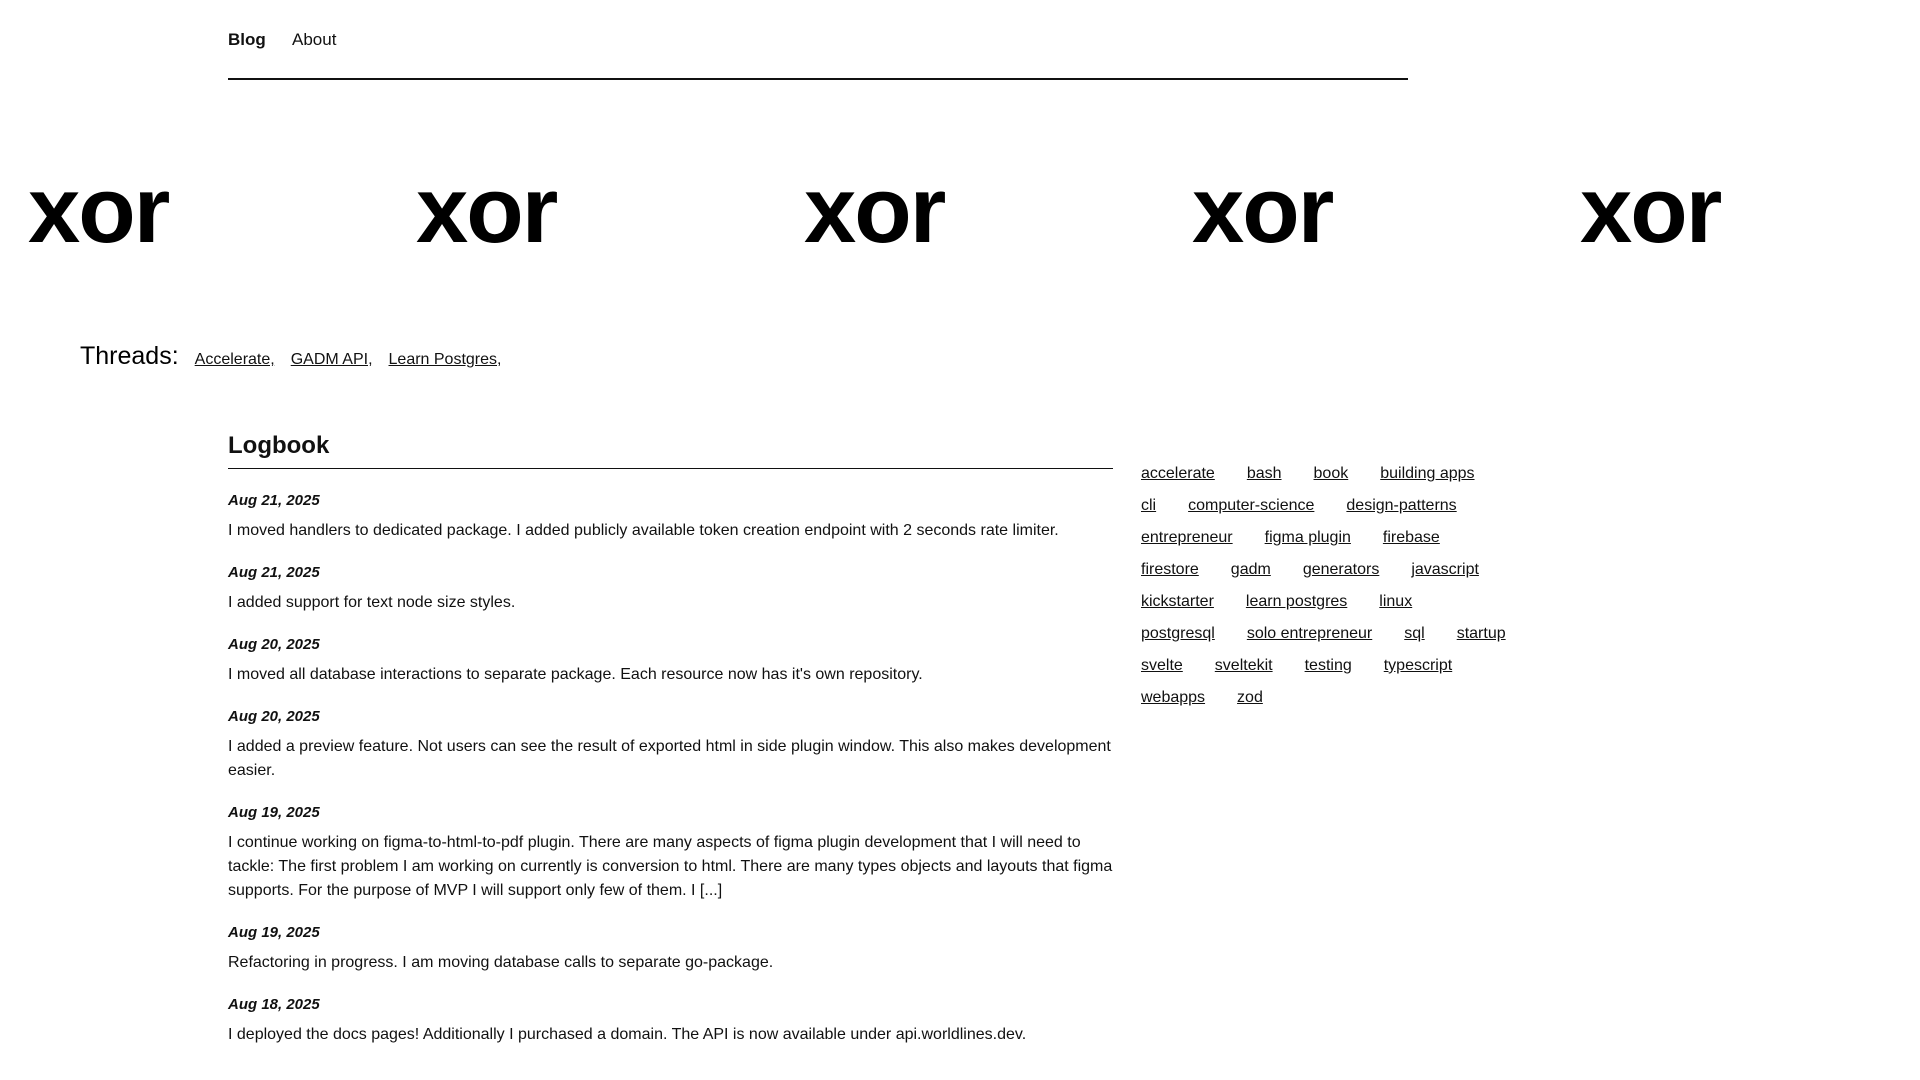 The width and height of the screenshot is (1920, 1080). I want to click on tag-link: entrepreneur, so click(1187, 538).